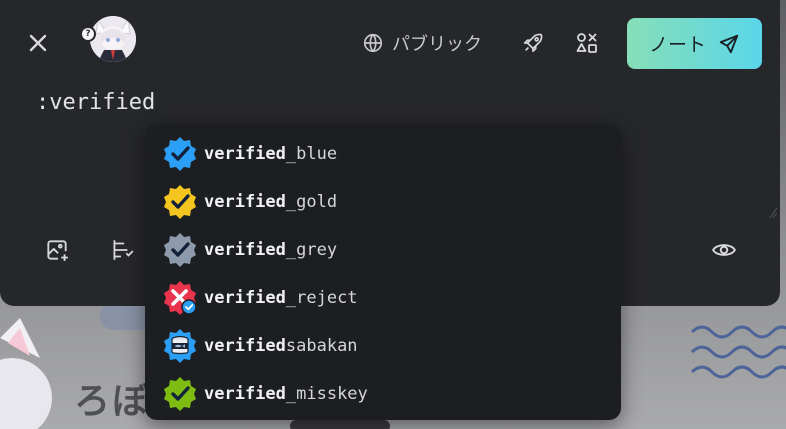 The image size is (786, 429). I want to click on autocomplete-item: verified_misskey, so click(383, 394).